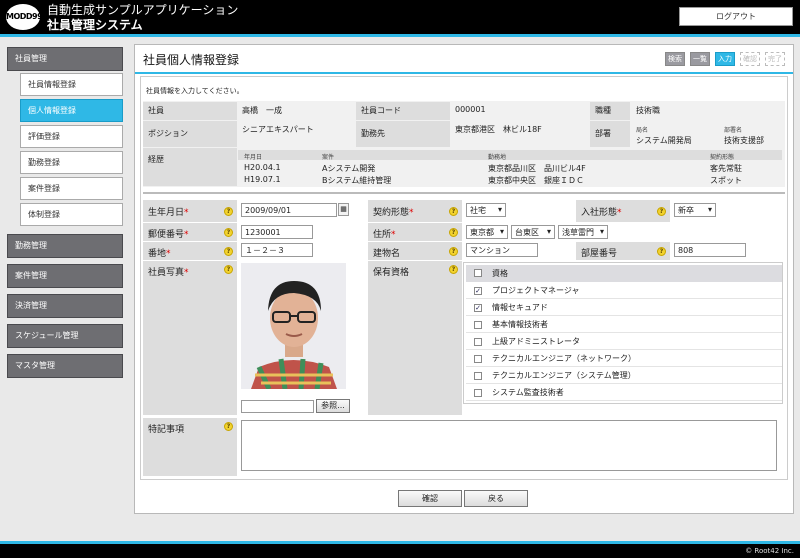  I want to click on room-label: 部屋番号, so click(623, 251).